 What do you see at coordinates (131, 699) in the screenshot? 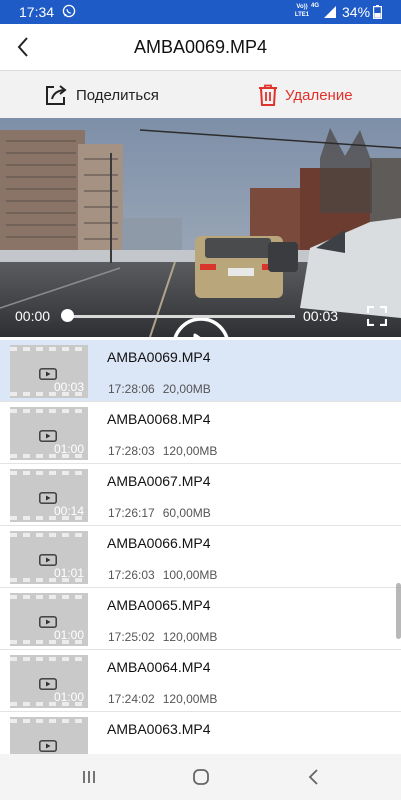
I see `file-time: 17:24:02` at bounding box center [131, 699].